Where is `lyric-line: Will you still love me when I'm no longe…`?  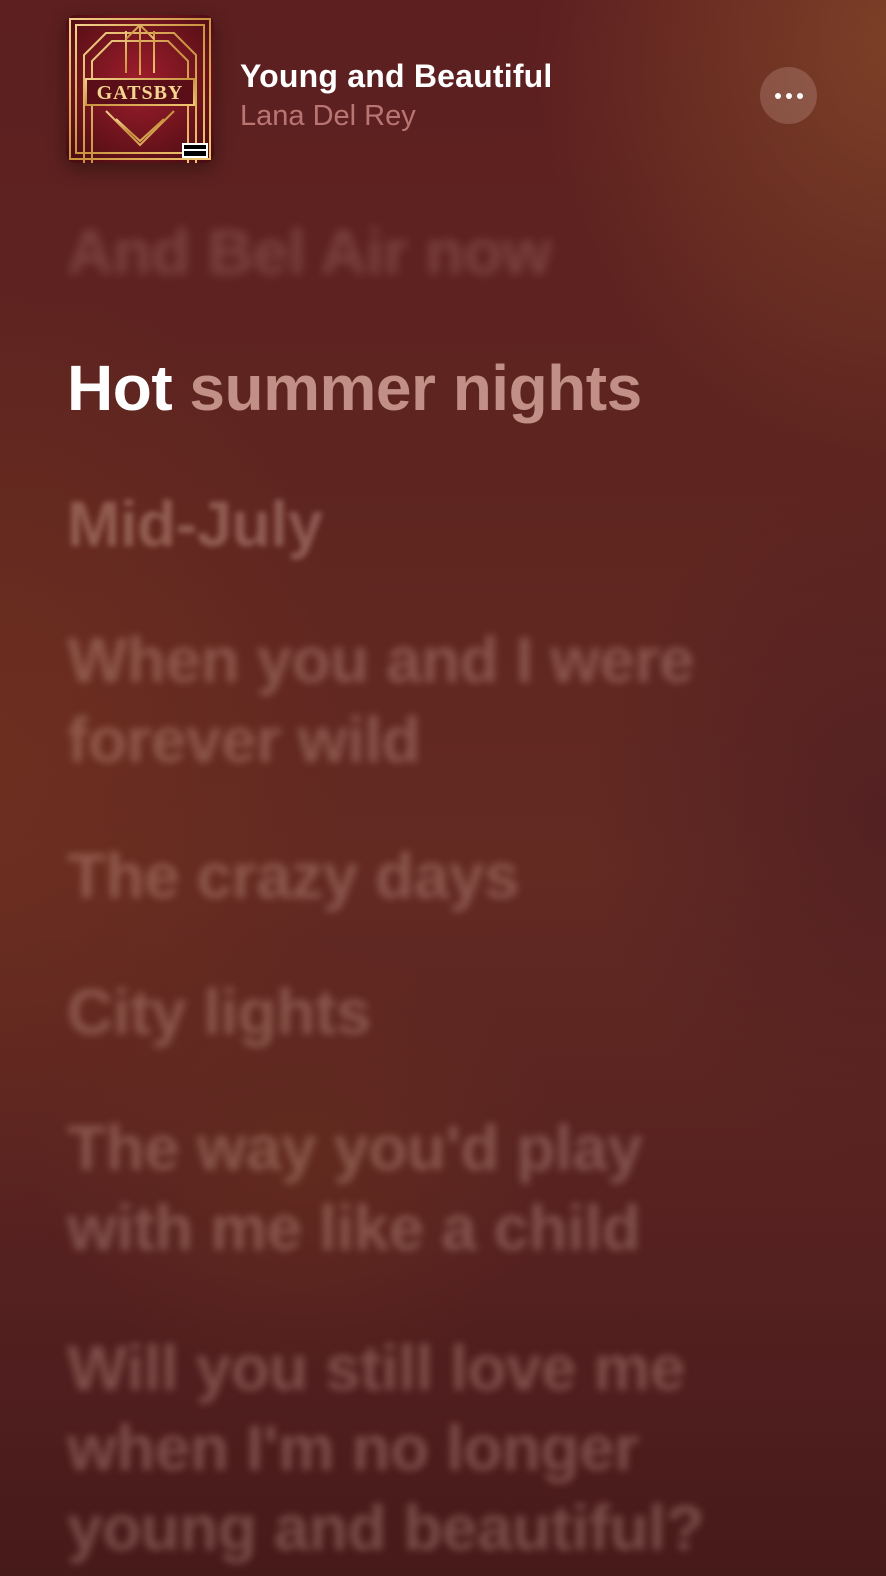
lyric-line: Will you still love me when I'm no longe… is located at coordinates (407, 1448).